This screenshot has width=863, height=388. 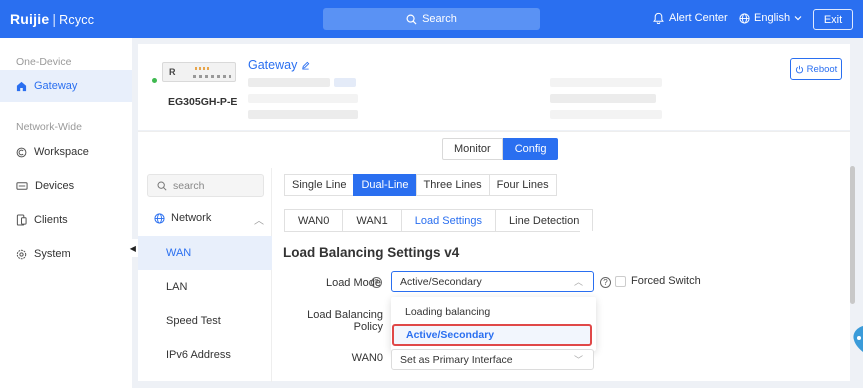 I want to click on load-mode-dropdown: Loading balancing Active/Secondary, so click(x=493, y=324).